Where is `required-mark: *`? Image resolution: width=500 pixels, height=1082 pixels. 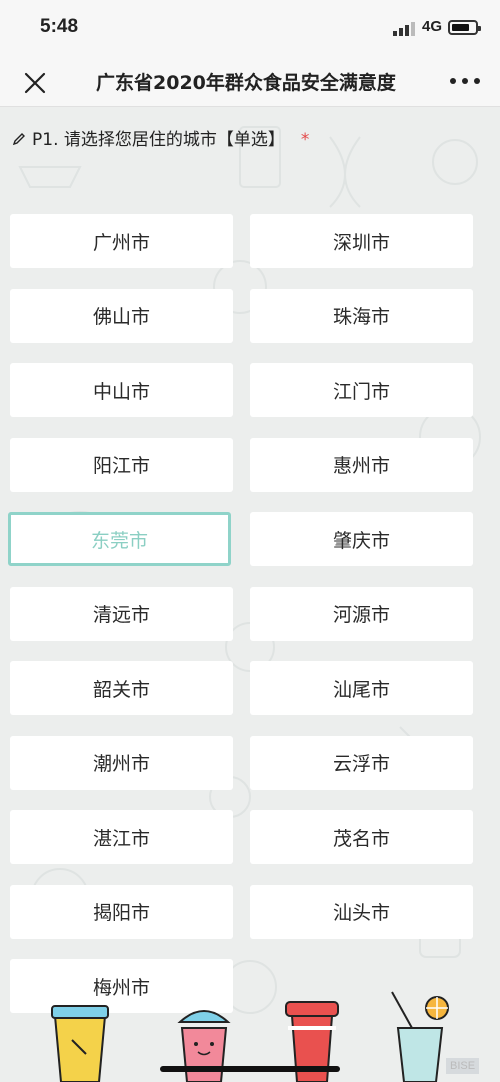 required-mark: * is located at coordinates (305, 140).